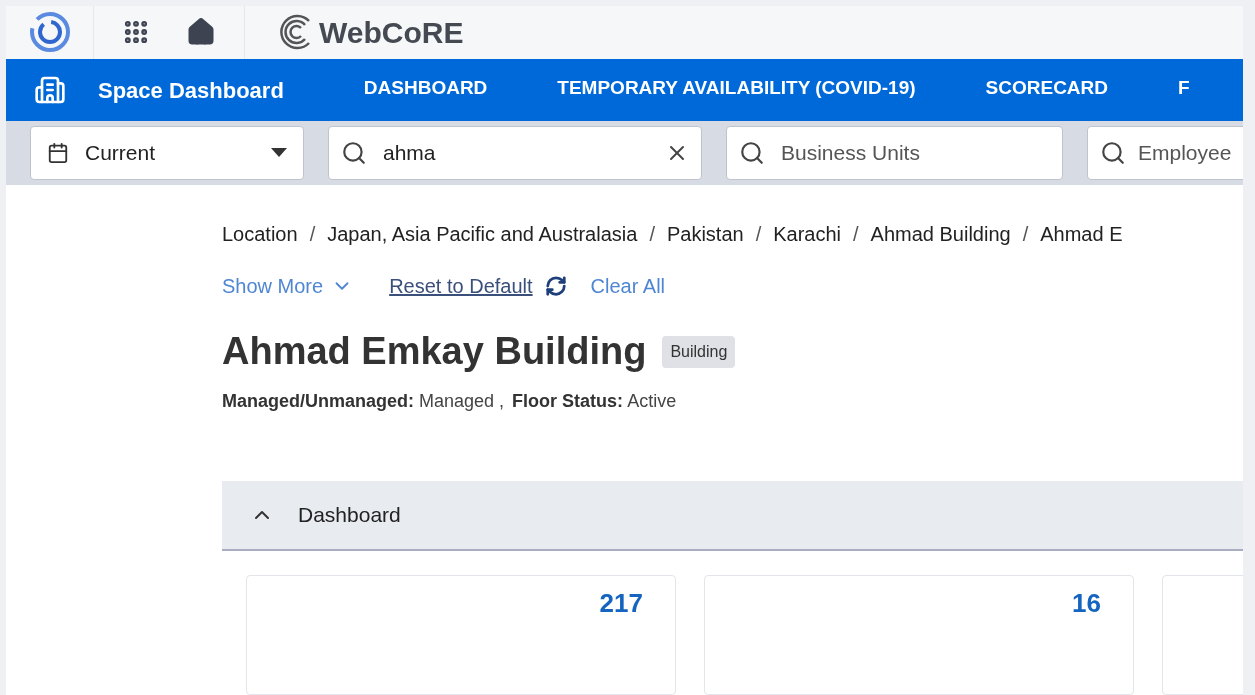 Image resolution: width=1255 pixels, height=695 pixels. Describe the element at coordinates (288, 286) in the screenshot. I see `show-more-button: Show More` at that location.